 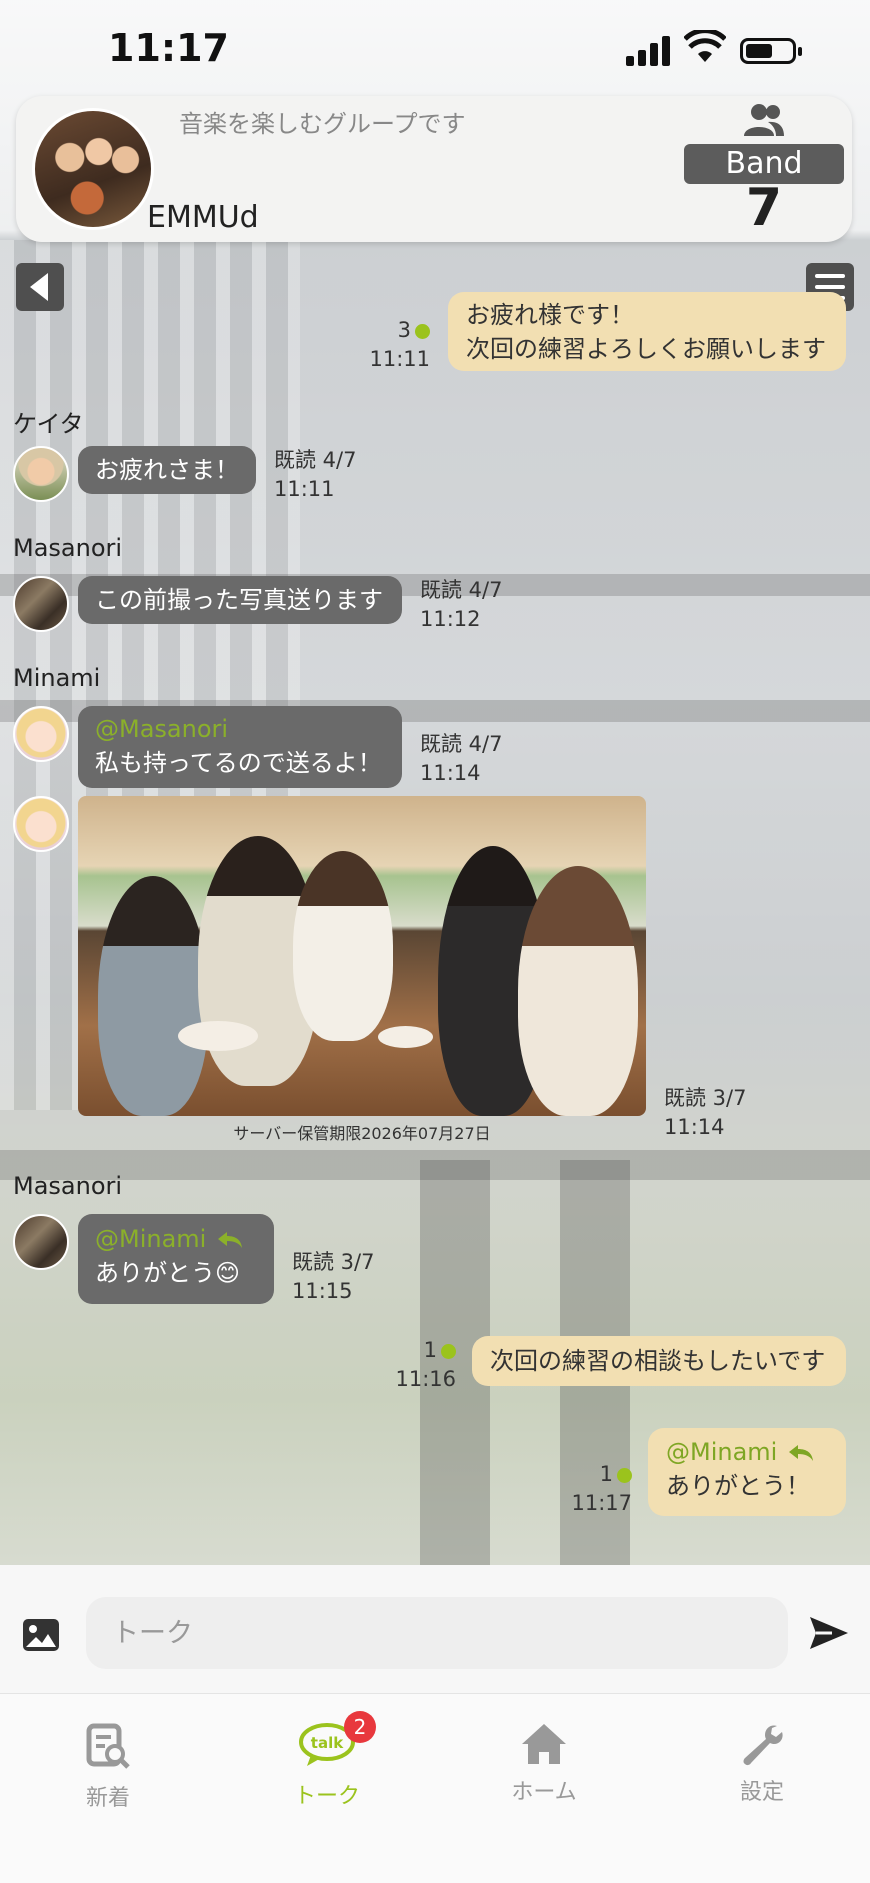 What do you see at coordinates (450, 619) in the screenshot?
I see `message-time: 11:12` at bounding box center [450, 619].